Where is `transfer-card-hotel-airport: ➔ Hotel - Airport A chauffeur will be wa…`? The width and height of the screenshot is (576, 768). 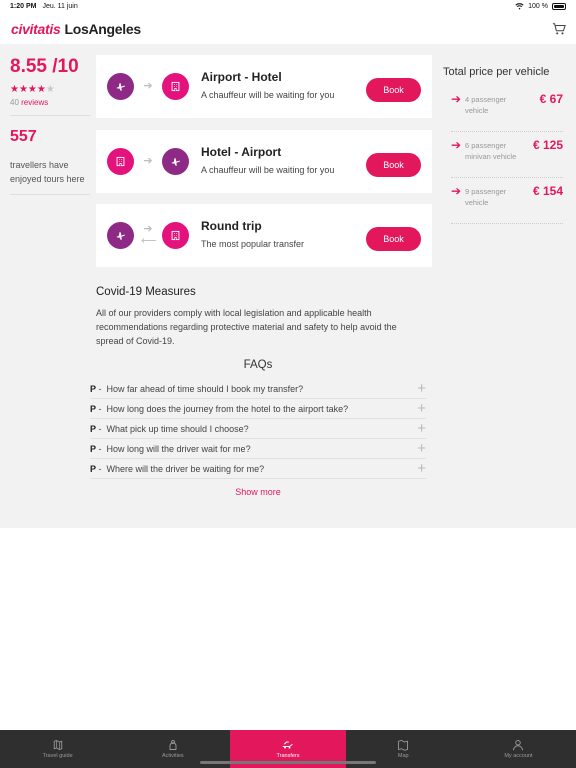 transfer-card-hotel-airport: ➔ Hotel - Airport A chauffeur will be wa… is located at coordinates (264, 161).